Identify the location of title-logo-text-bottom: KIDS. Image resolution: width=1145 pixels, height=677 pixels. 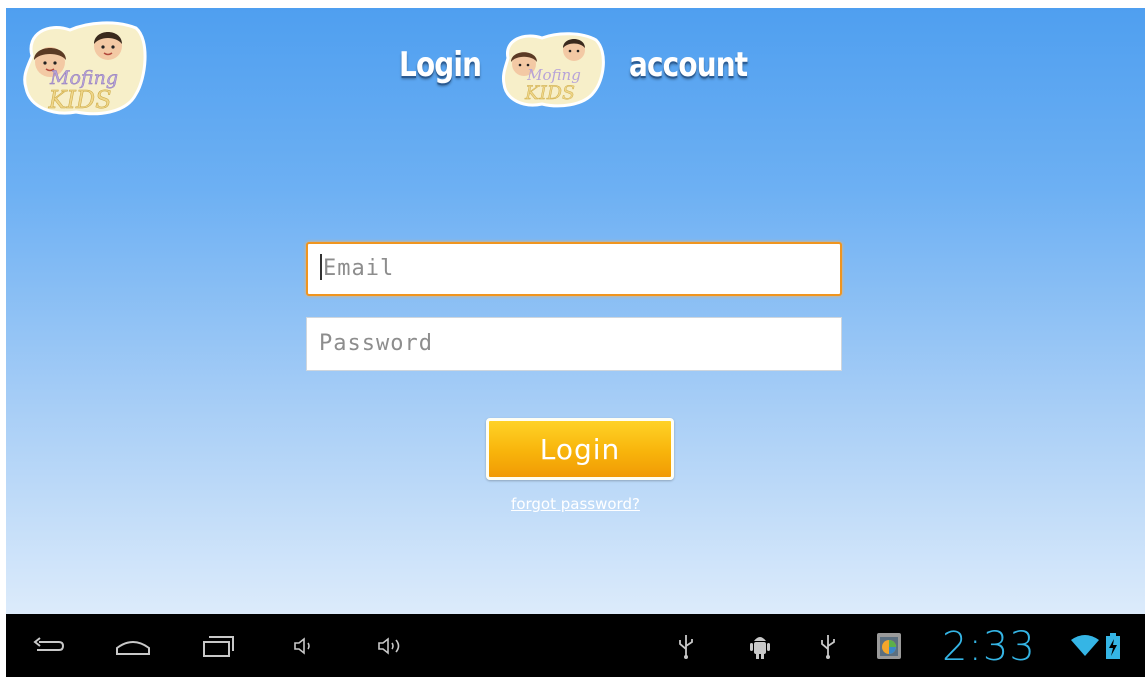
(549, 93).